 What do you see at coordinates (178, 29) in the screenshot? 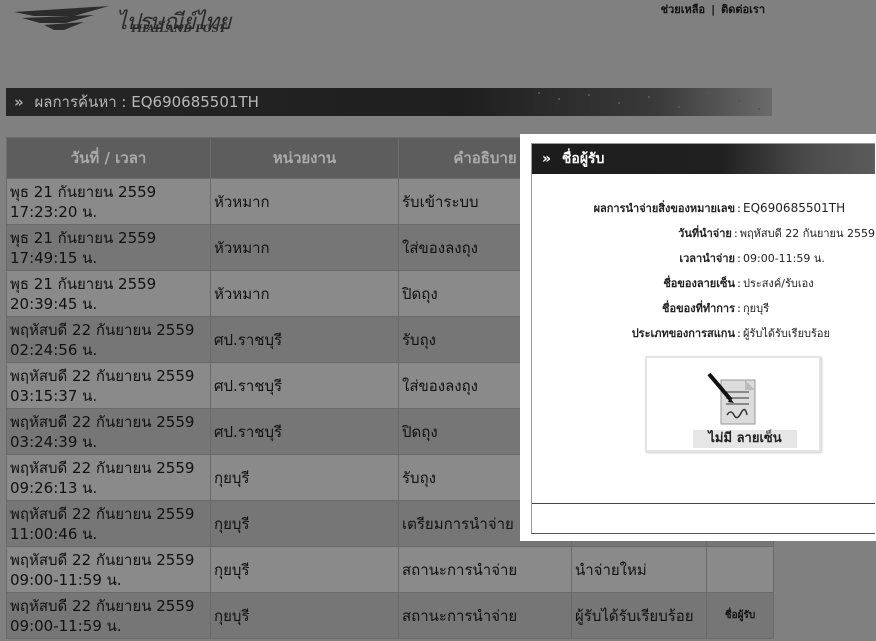
I see `logo-english-text: THAILAND POST` at bounding box center [178, 29].